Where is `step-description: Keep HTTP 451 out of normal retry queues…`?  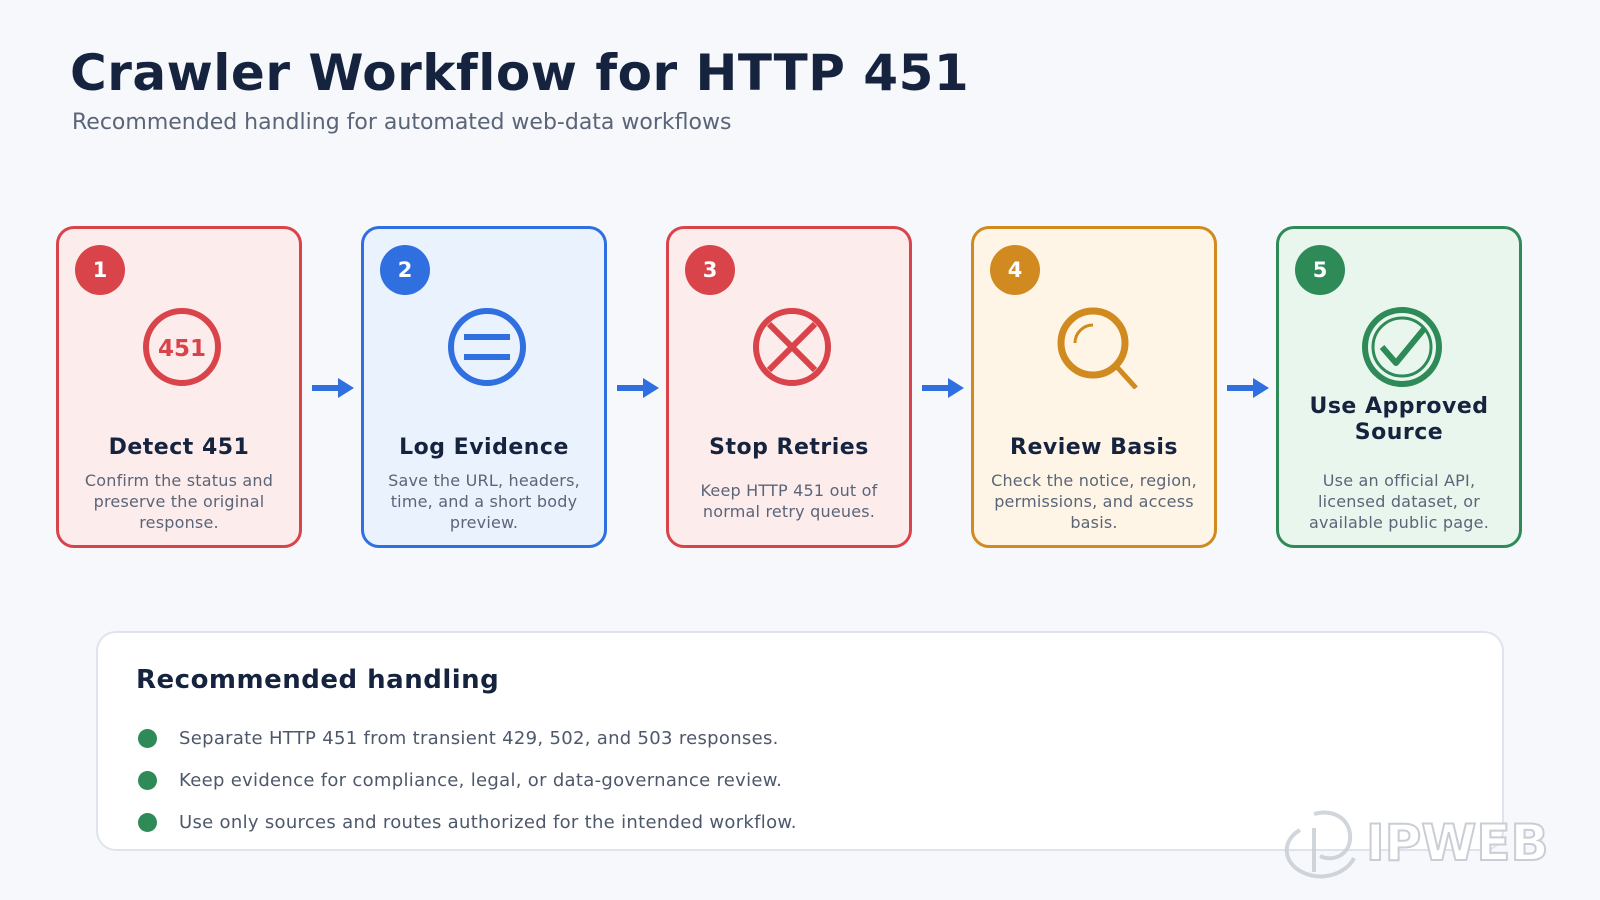 step-description: Keep HTTP 451 out of normal retry queues… is located at coordinates (789, 501).